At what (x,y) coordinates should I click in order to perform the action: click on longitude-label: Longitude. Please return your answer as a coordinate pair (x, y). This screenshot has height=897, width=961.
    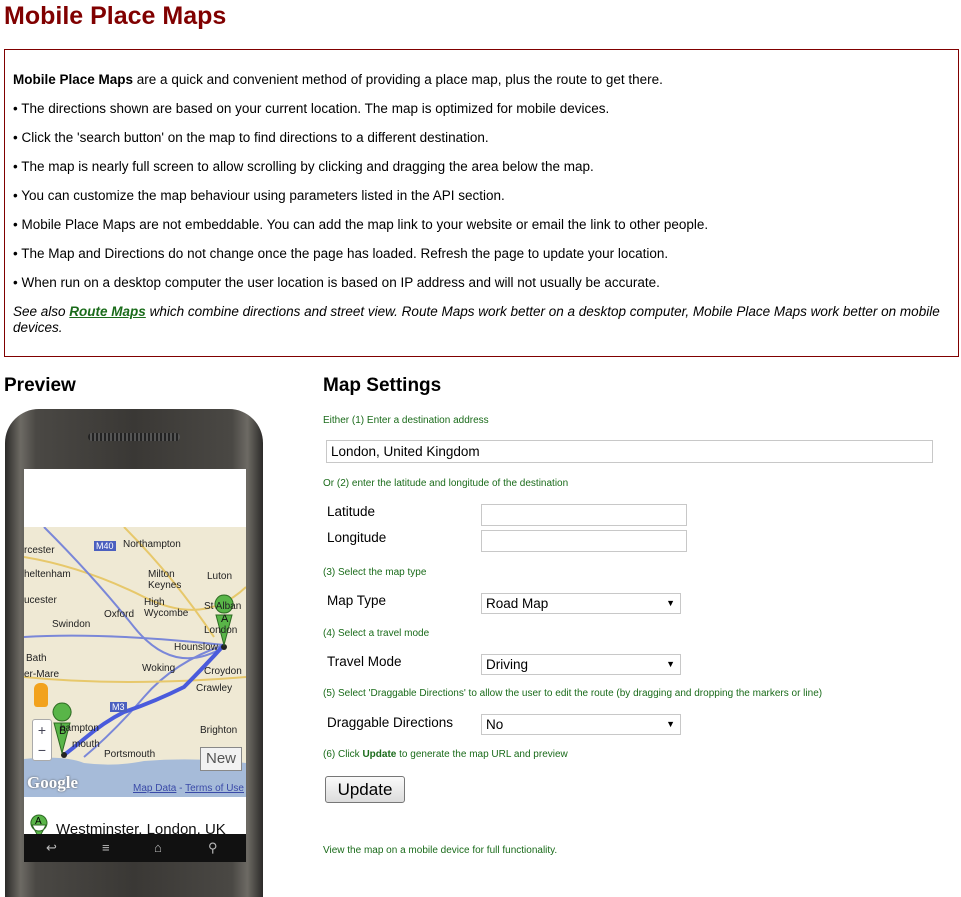
    Looking at the image, I should click on (357, 537).